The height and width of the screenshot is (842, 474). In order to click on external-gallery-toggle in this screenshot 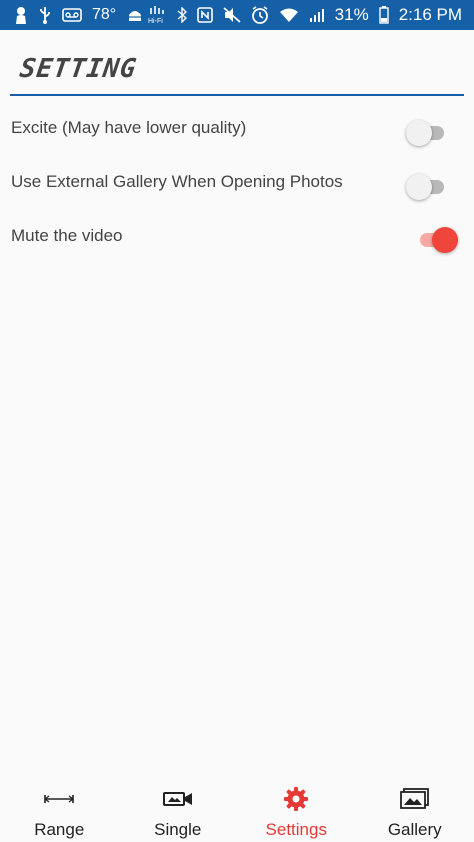, I will do `click(428, 187)`.